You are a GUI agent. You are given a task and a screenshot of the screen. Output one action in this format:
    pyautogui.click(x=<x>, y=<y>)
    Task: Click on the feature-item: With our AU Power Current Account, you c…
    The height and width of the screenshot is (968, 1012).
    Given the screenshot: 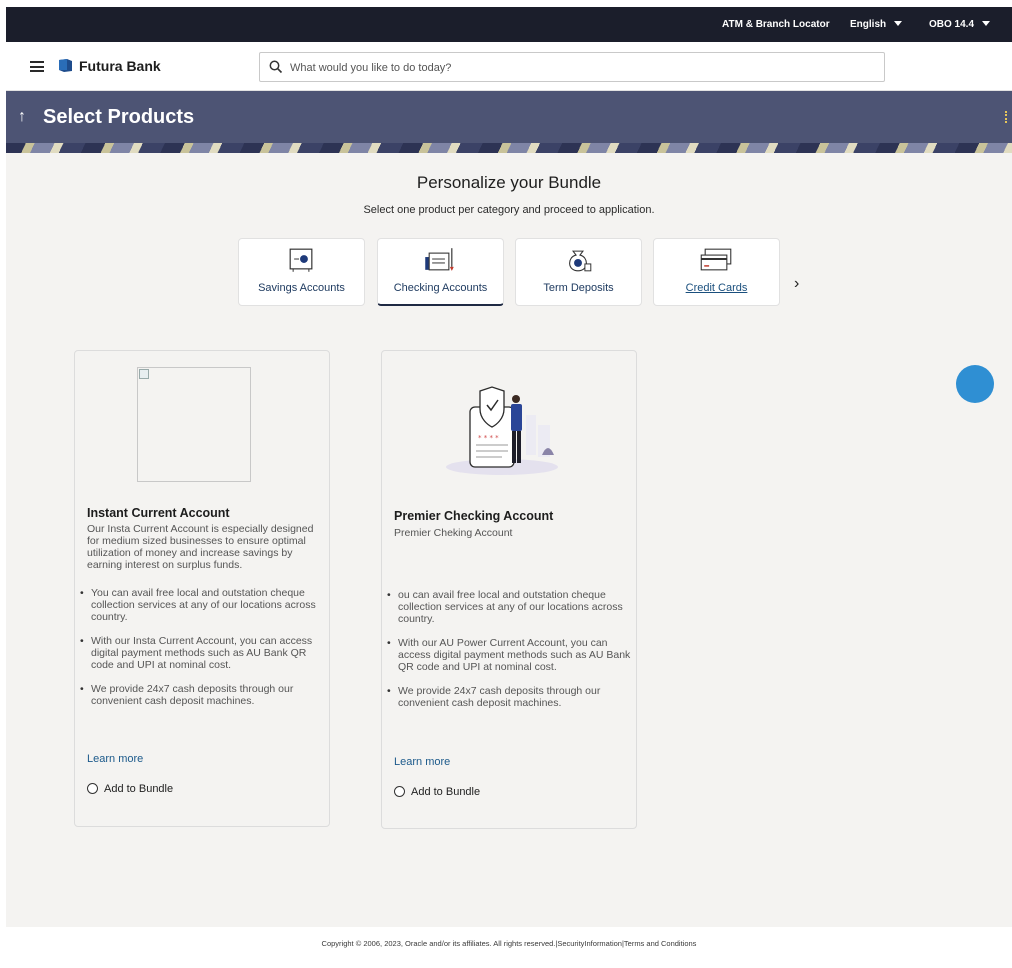 What is the action you would take?
    pyautogui.click(x=509, y=655)
    